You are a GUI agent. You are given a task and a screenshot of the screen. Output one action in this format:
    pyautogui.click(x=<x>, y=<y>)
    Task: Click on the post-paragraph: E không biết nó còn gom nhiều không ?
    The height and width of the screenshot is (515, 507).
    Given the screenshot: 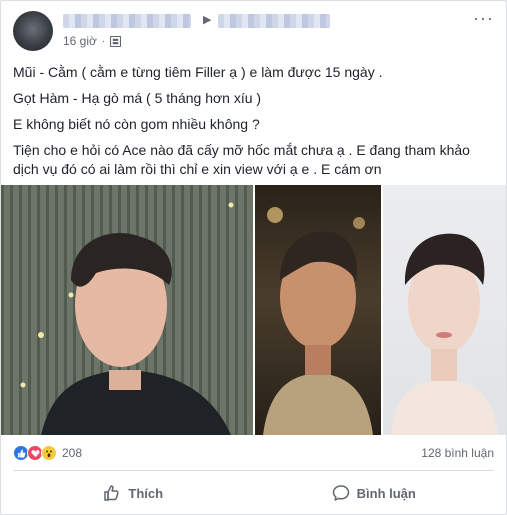 What is the action you would take?
    pyautogui.click(x=136, y=124)
    